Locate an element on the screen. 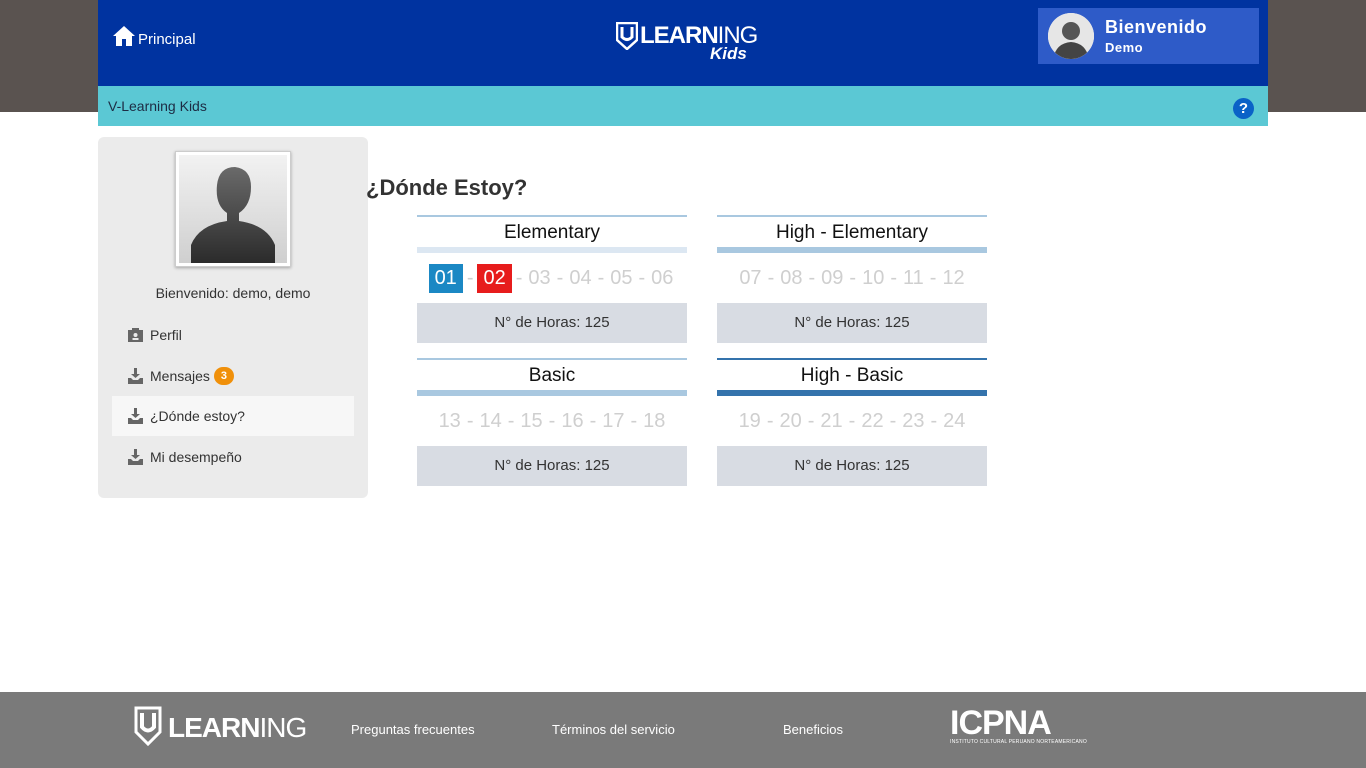 The image size is (1366, 768). profile-photo is located at coordinates (233, 209).